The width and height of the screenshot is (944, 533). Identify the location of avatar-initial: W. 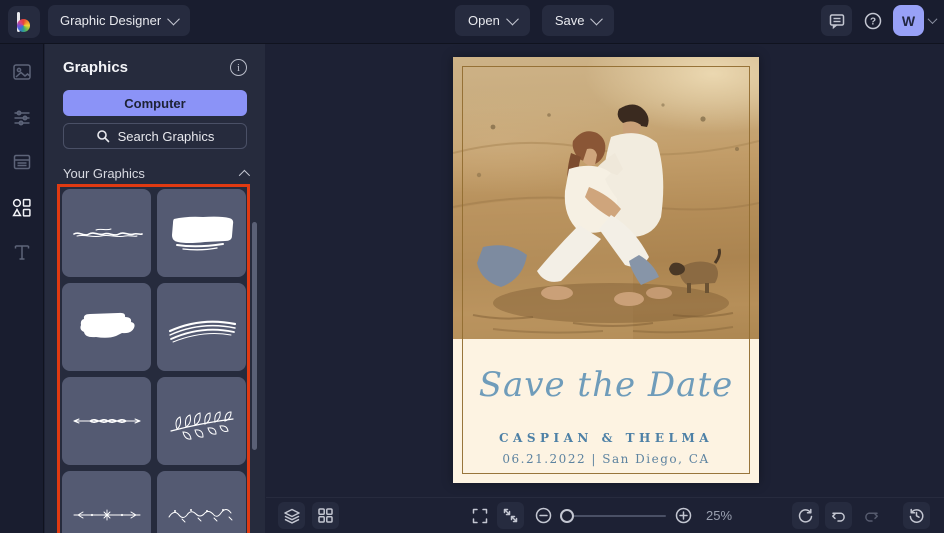
(908, 20).